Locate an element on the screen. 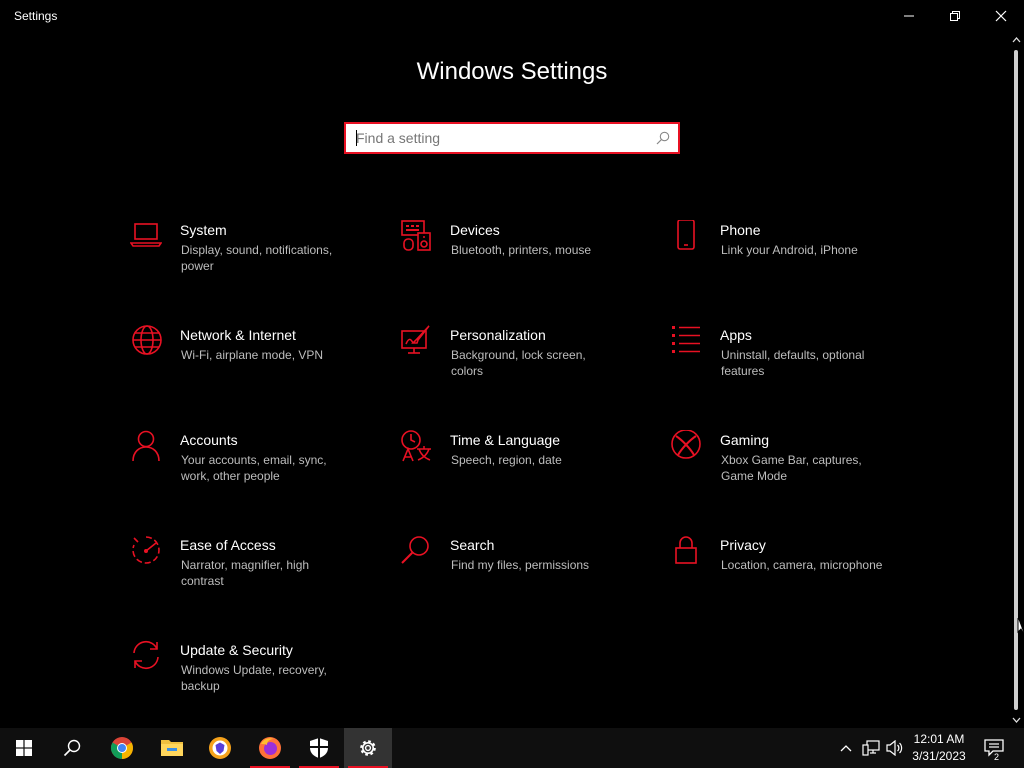 The height and width of the screenshot is (768, 1024). clock-date: 3/31/2023 is located at coordinates (939, 756).